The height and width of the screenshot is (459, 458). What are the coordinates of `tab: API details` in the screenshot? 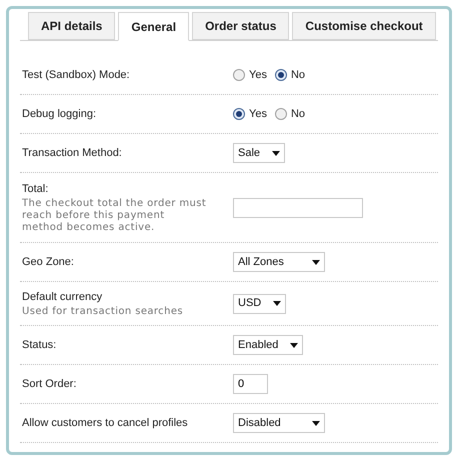 It's located at (72, 26).